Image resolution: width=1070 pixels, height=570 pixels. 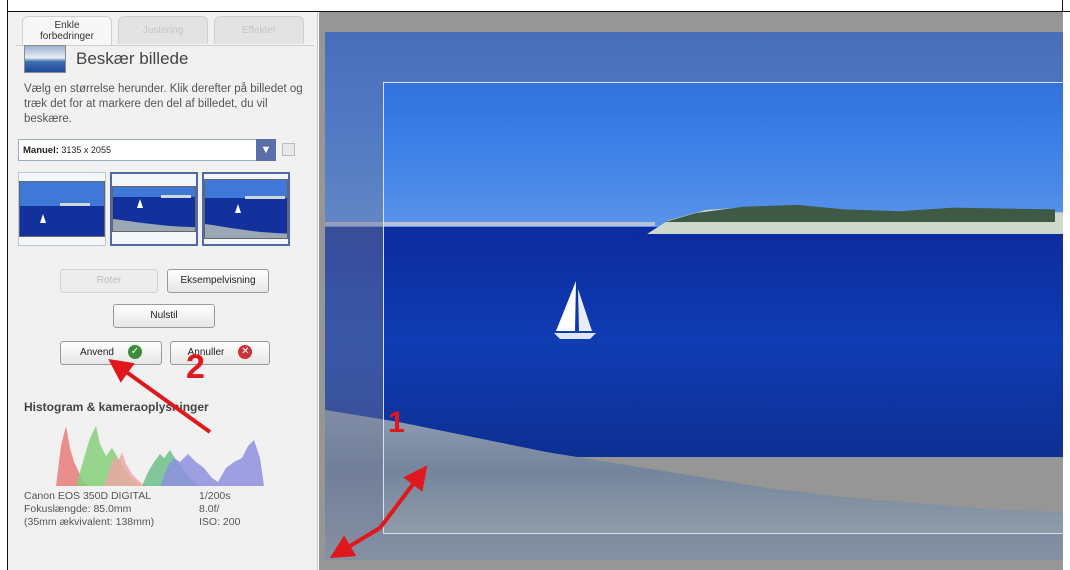 I want to click on rotate-button: Roter, so click(x=109, y=281).